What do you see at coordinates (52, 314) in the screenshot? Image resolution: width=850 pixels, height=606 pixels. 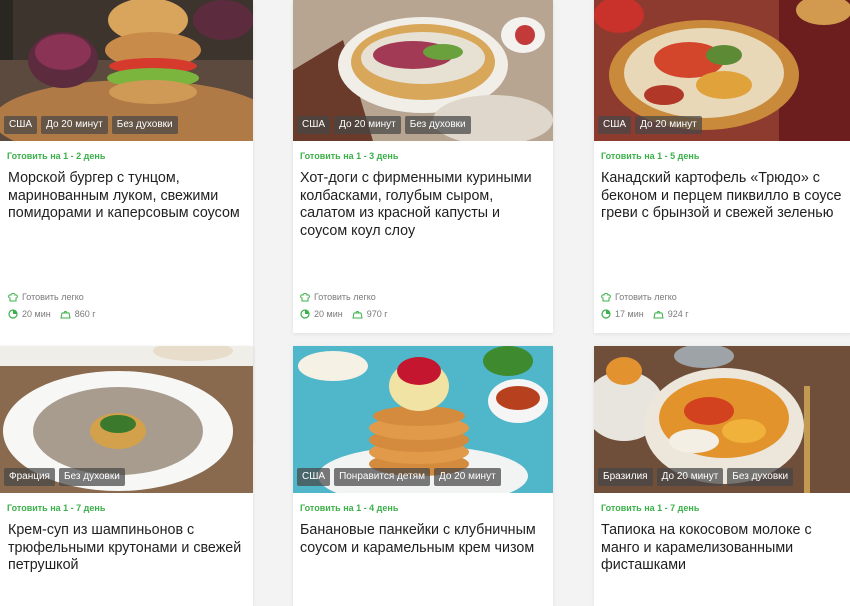 I see `time-weight-row: 20 мин 860 г` at bounding box center [52, 314].